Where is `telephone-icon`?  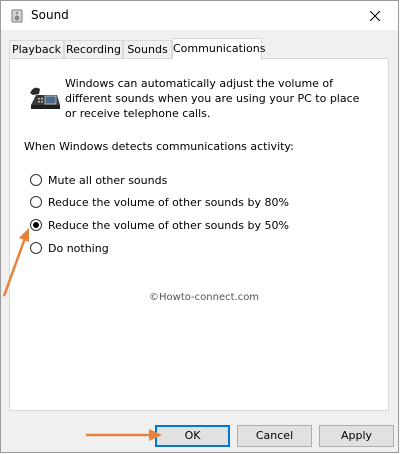 telephone-icon is located at coordinates (45, 98).